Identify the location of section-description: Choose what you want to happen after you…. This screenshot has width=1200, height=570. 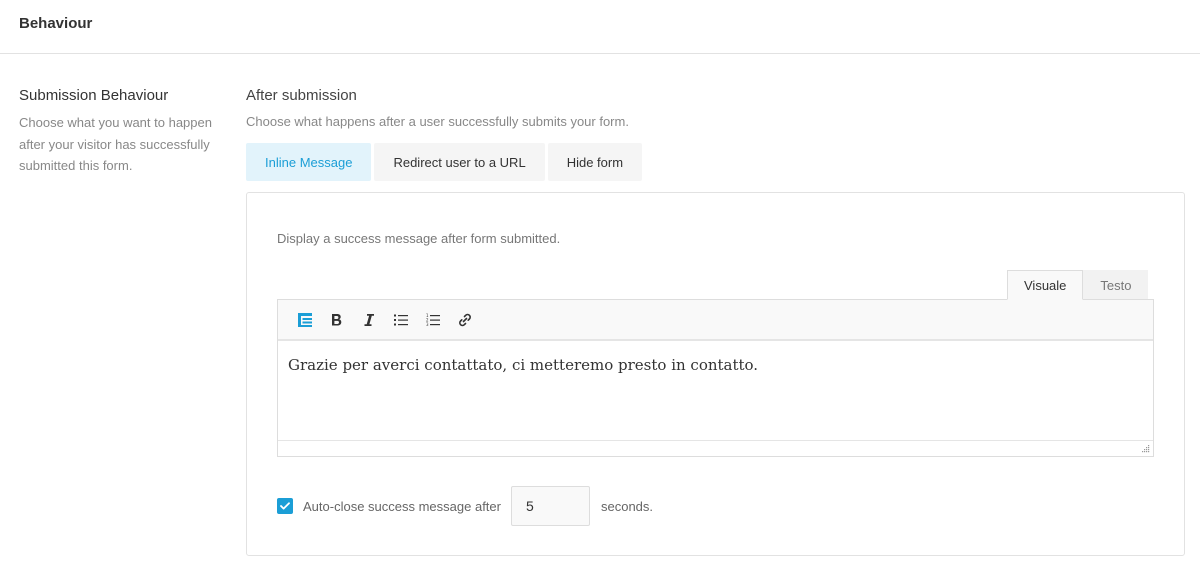
(115, 144).